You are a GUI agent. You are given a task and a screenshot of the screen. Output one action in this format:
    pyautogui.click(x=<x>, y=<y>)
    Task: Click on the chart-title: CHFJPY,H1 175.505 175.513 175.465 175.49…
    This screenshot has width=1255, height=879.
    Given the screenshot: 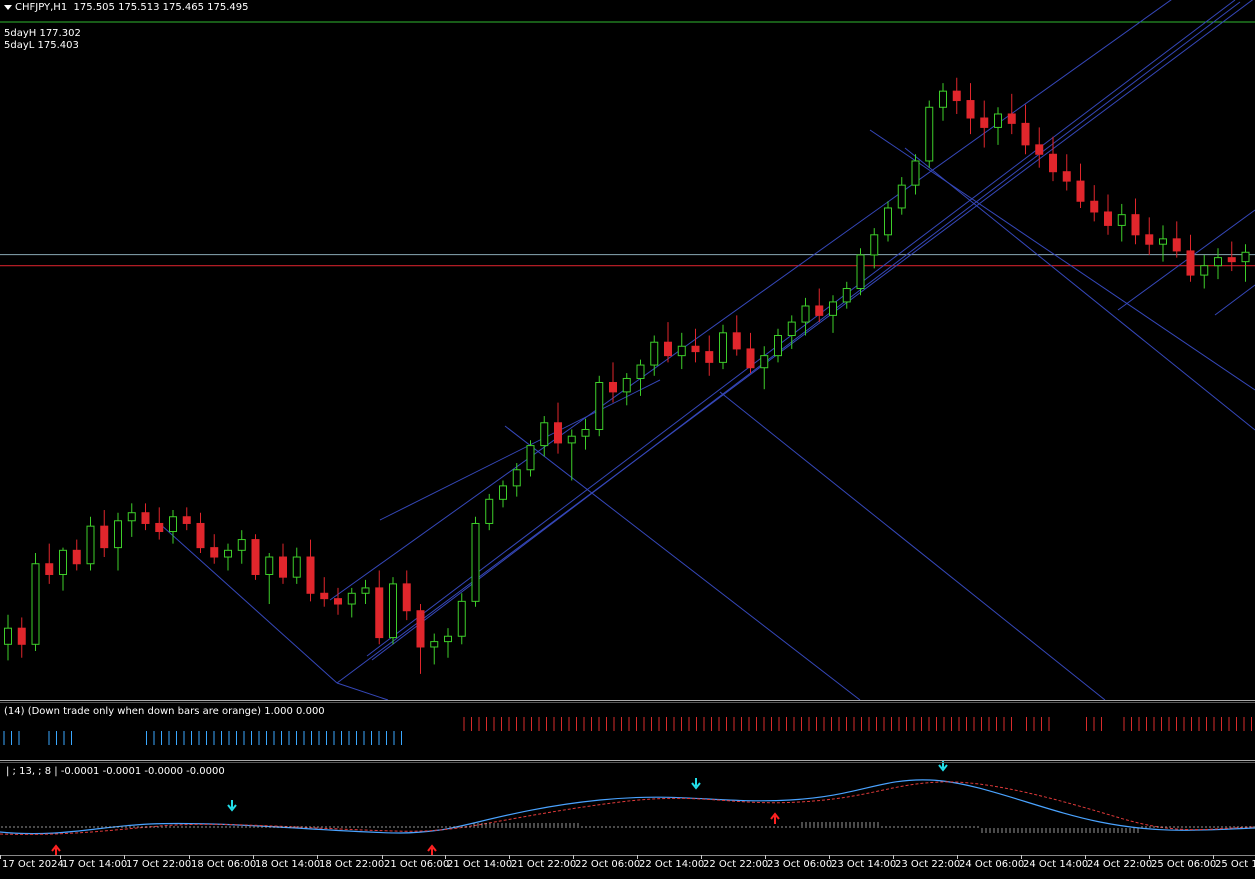 What is the action you would take?
    pyautogui.click(x=132, y=8)
    